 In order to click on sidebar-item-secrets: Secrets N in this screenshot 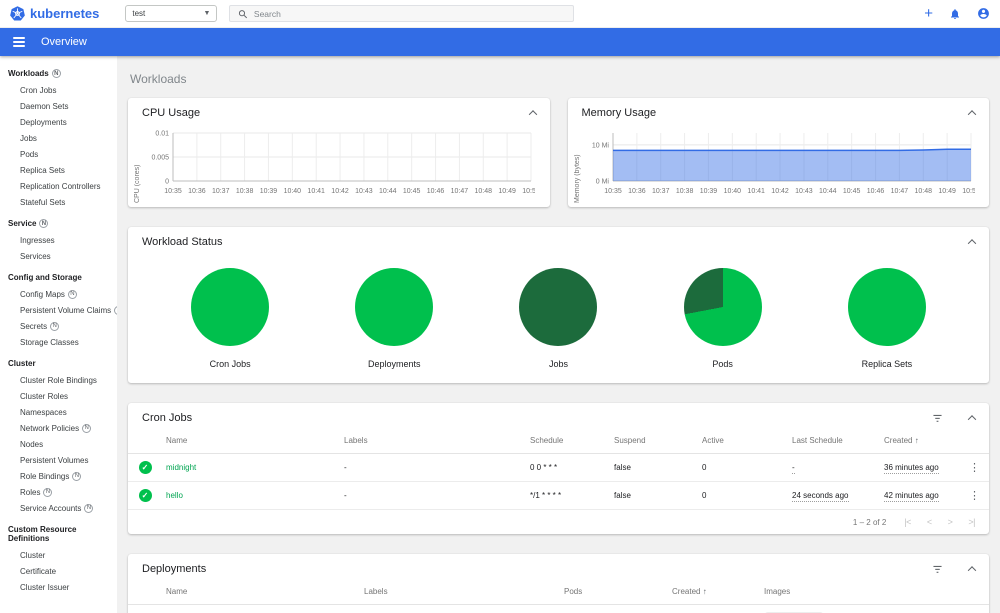, I will do `click(58, 326)`.